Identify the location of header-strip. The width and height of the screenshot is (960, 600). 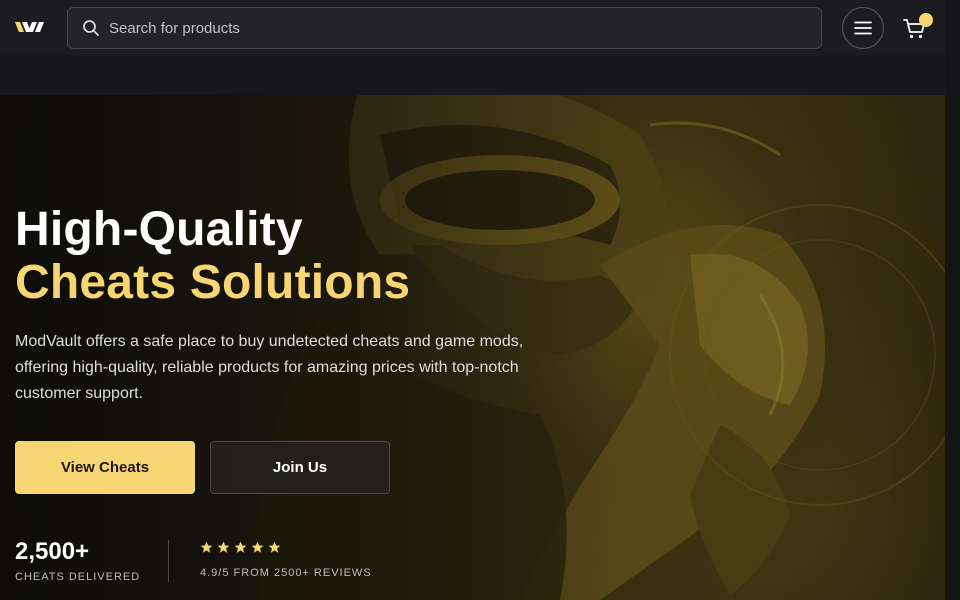
(472, 75).